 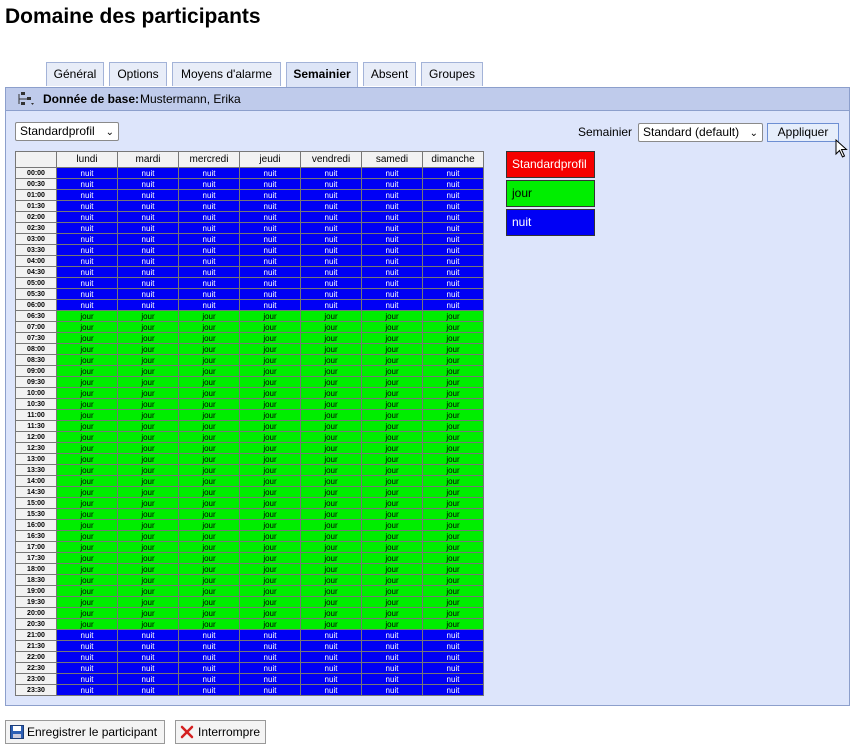 What do you see at coordinates (550, 164) in the screenshot?
I see `legend-standardprofil: Standardprofil` at bounding box center [550, 164].